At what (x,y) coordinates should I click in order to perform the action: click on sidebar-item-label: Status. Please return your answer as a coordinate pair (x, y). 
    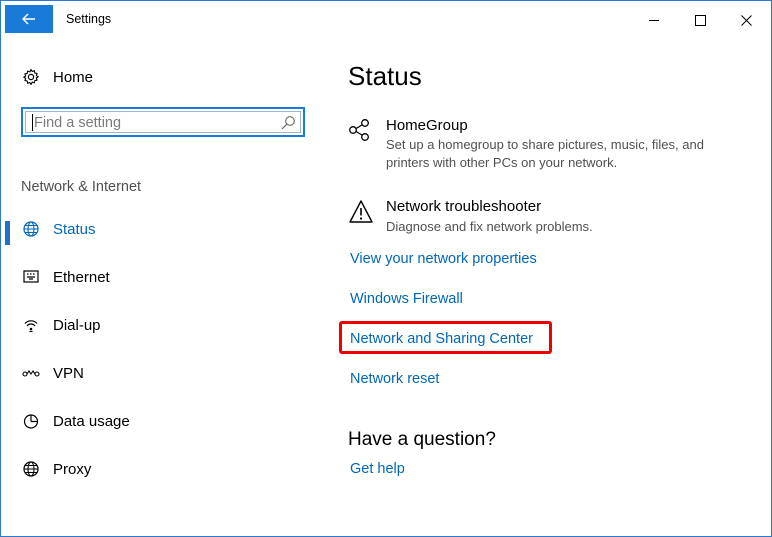
    Looking at the image, I should click on (74, 229).